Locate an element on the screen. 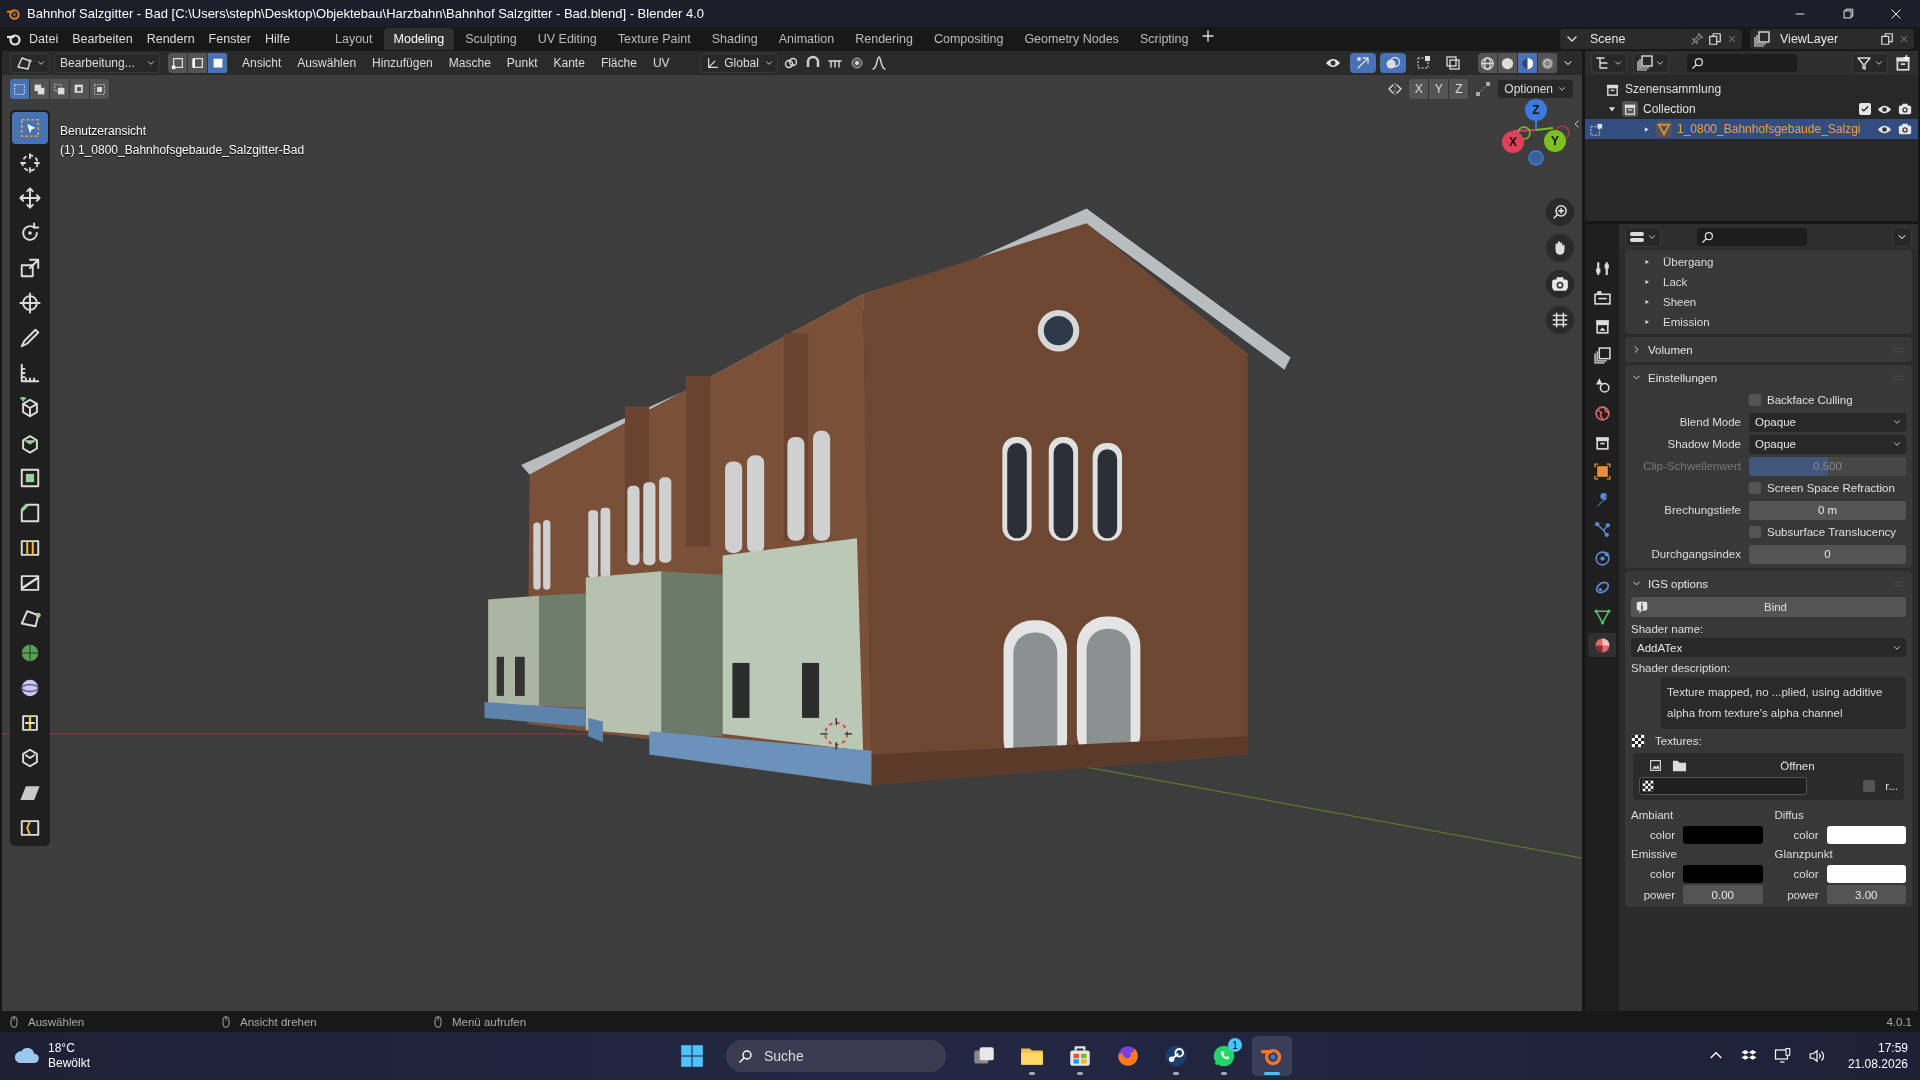 The height and width of the screenshot is (1080, 1920). subpanel-header: Übergang is located at coordinates (1688, 262).